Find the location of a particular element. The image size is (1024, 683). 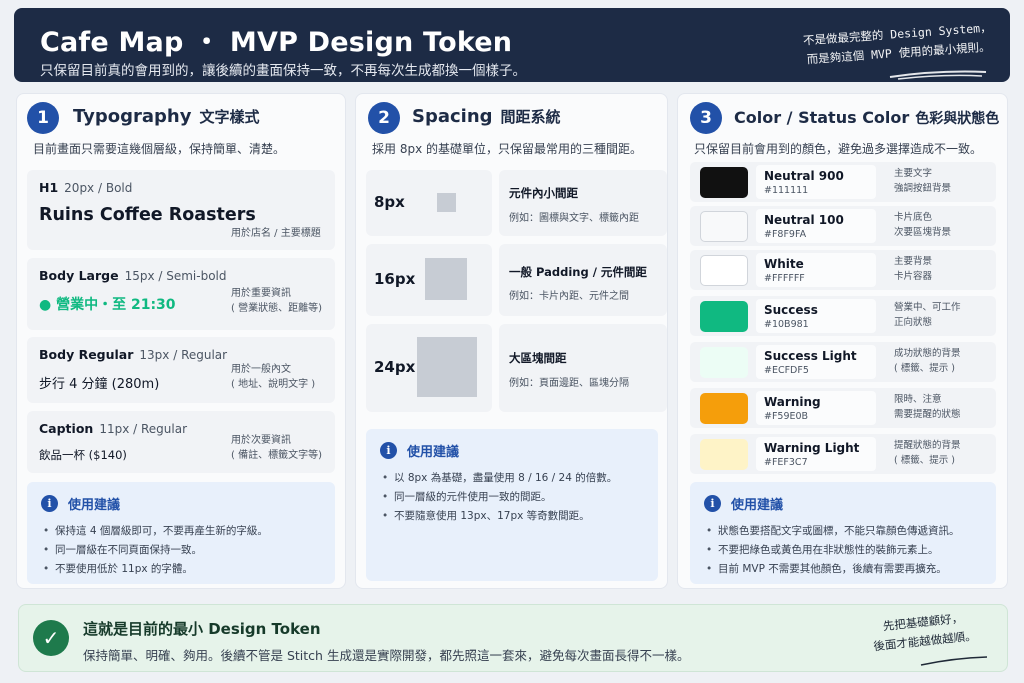

spacing-row-16: 16px 一般 Padding / 元件間距 例如：卡片內距、元件之間 is located at coordinates (516, 280).